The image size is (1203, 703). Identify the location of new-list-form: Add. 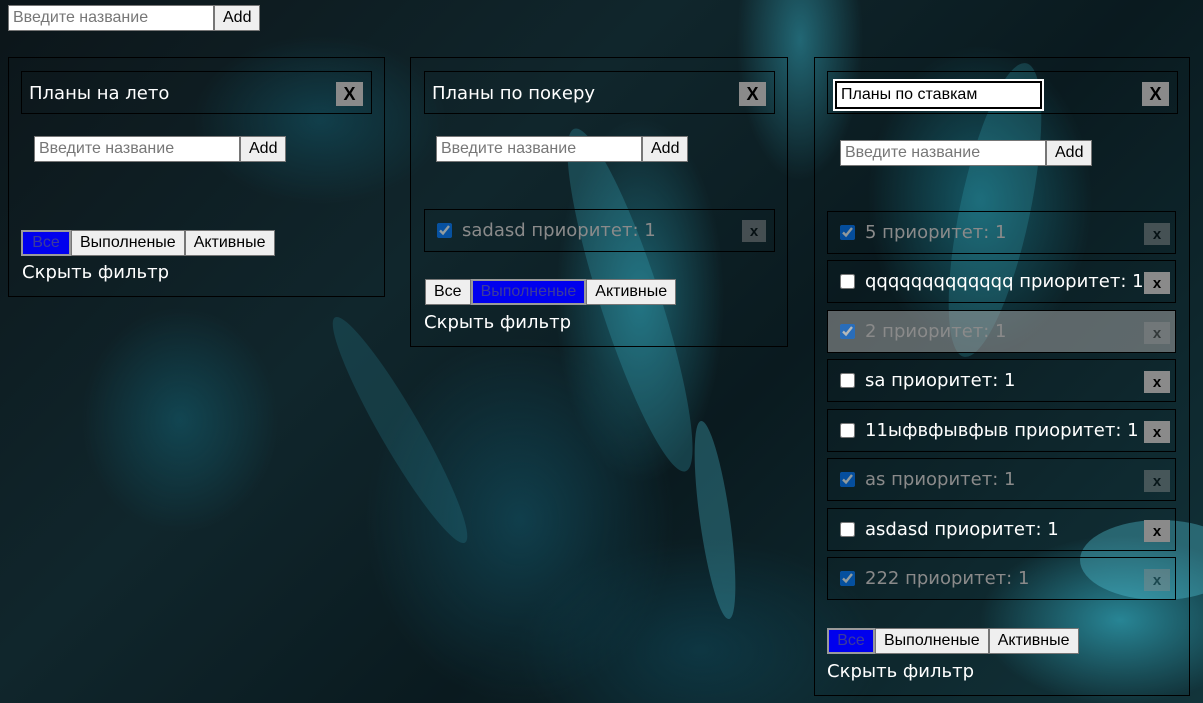
(134, 18).